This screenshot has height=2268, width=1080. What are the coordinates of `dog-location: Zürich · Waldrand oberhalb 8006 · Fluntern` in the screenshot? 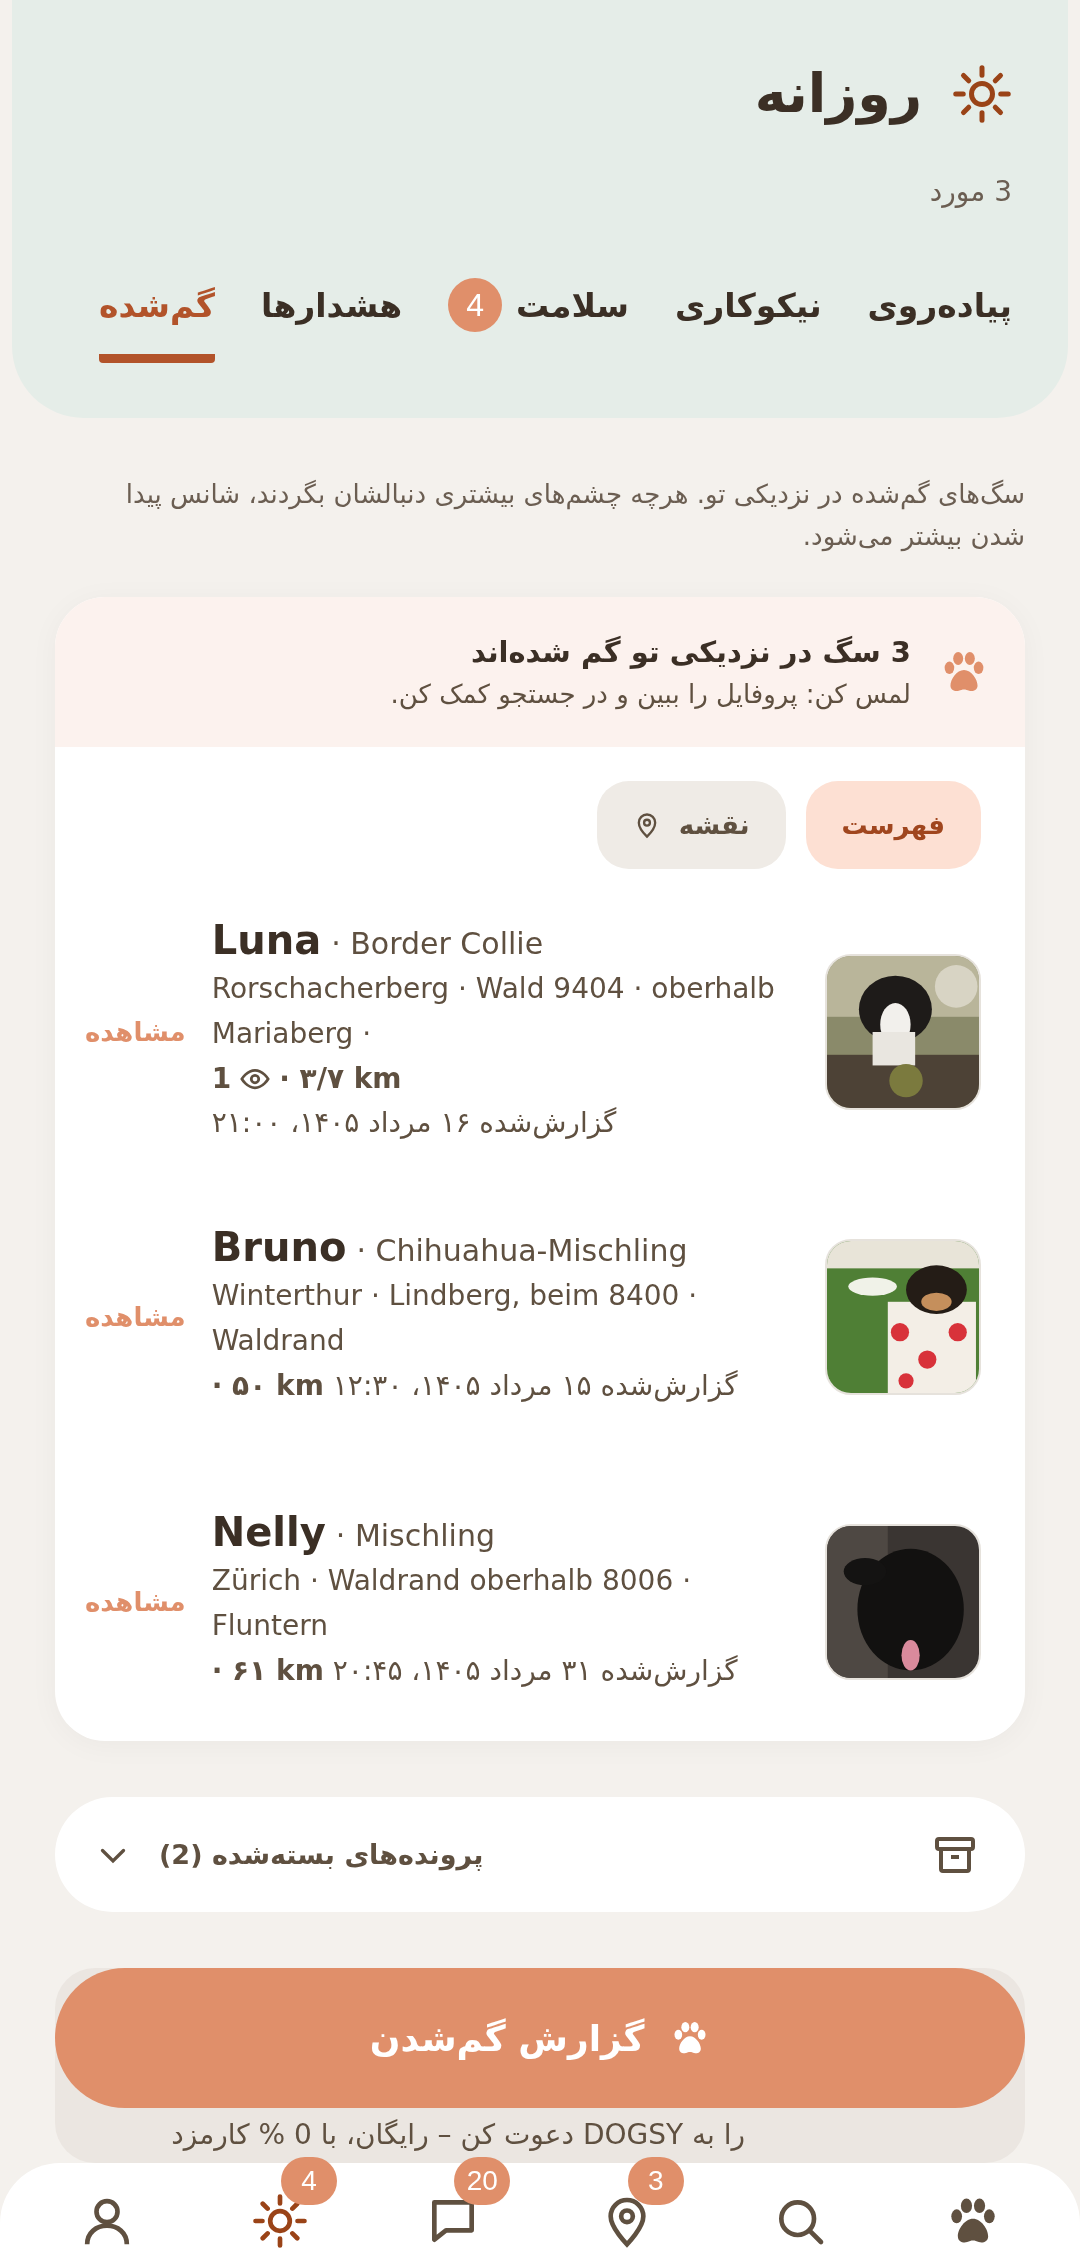 It's located at (452, 1604).